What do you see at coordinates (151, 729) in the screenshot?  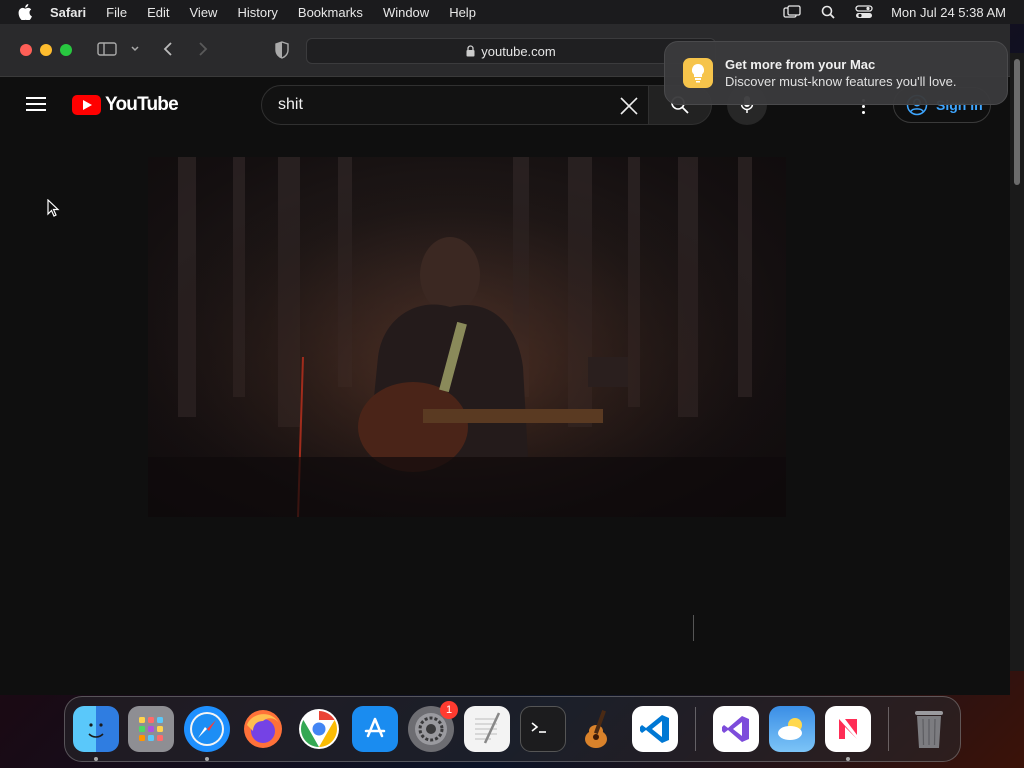 I see `launchpad-icon` at bounding box center [151, 729].